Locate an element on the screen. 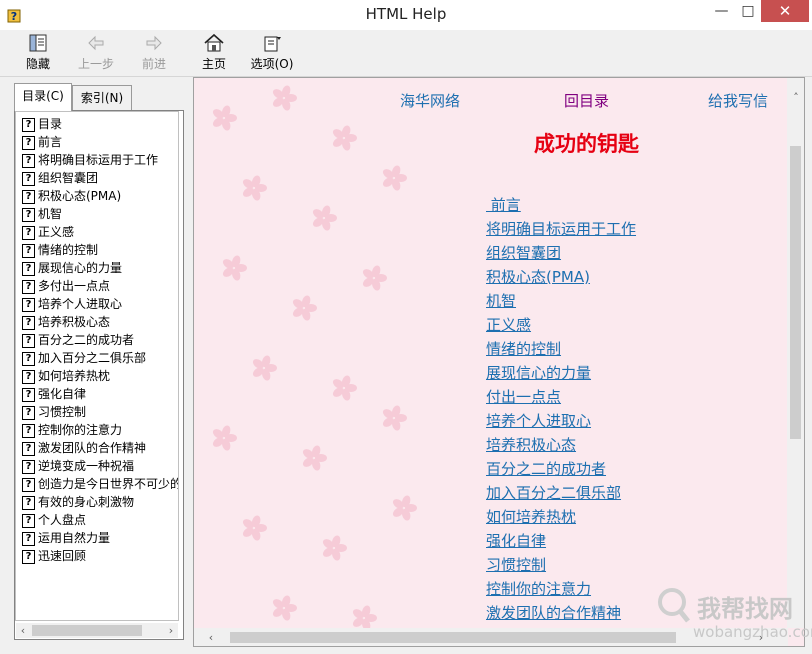 This screenshot has height=654, width=812. write-me-link: 给我写信 is located at coordinates (738, 100).